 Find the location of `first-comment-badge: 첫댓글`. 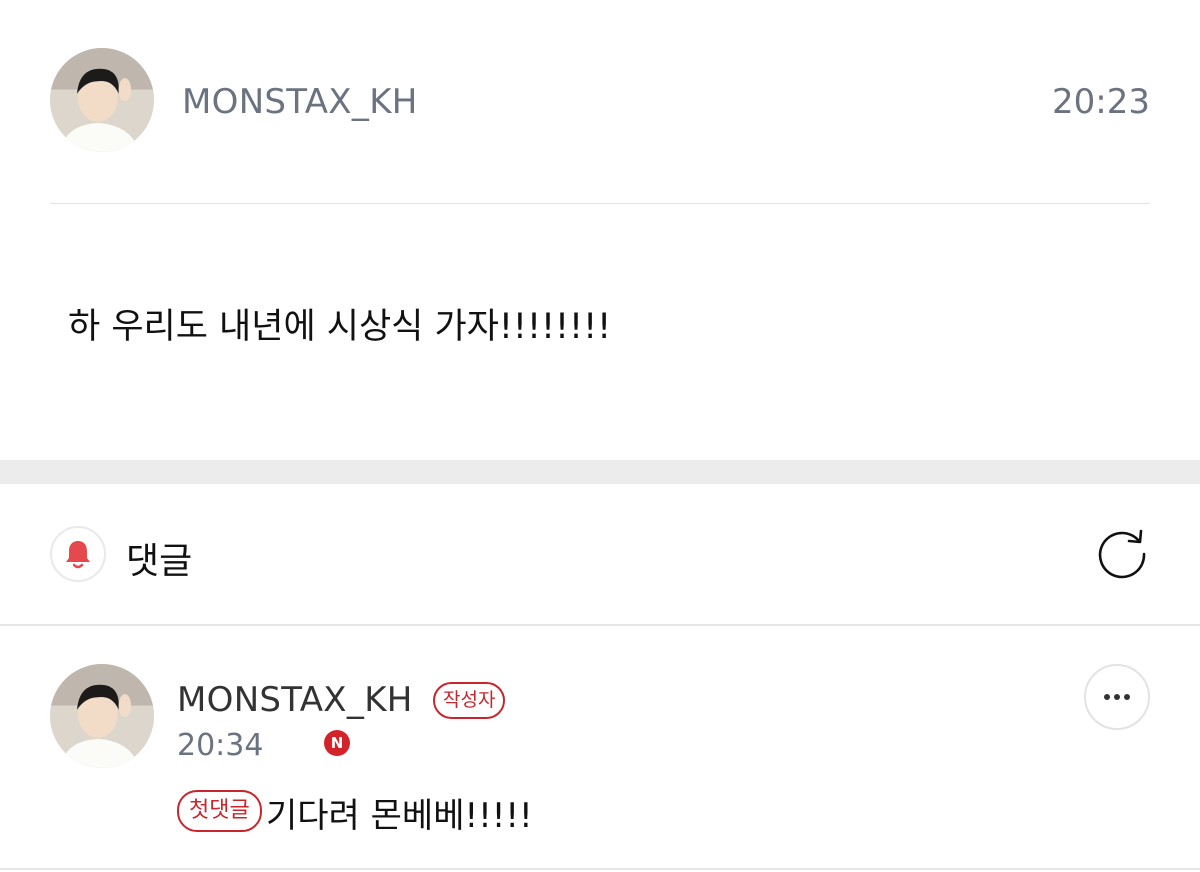

first-comment-badge: 첫댓글 is located at coordinates (219, 811).